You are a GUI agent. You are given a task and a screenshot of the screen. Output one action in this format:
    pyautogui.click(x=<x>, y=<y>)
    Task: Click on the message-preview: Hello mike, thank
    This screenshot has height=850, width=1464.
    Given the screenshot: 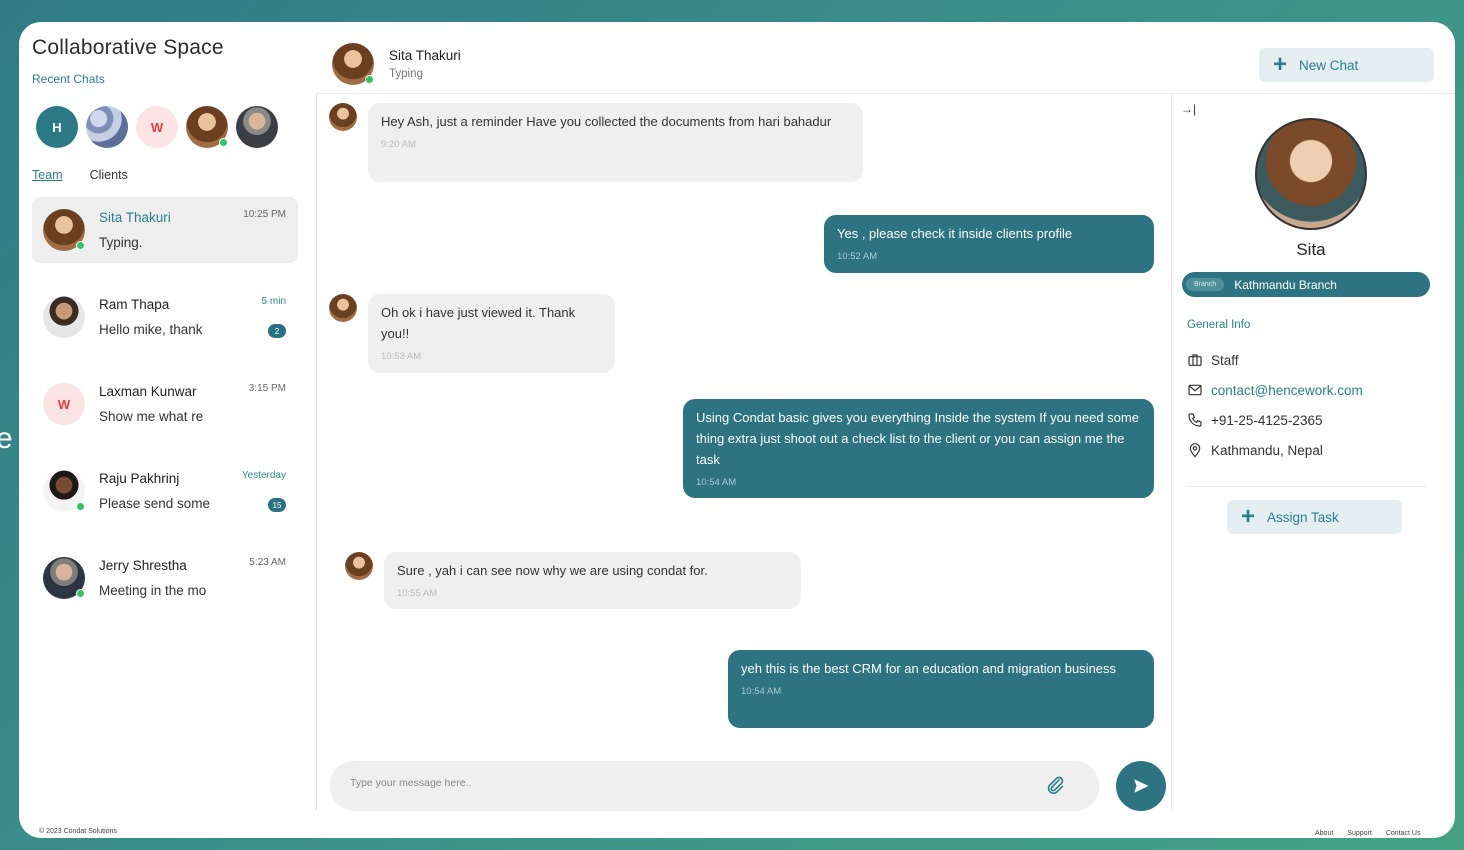 What is the action you would take?
    pyautogui.click(x=151, y=329)
    